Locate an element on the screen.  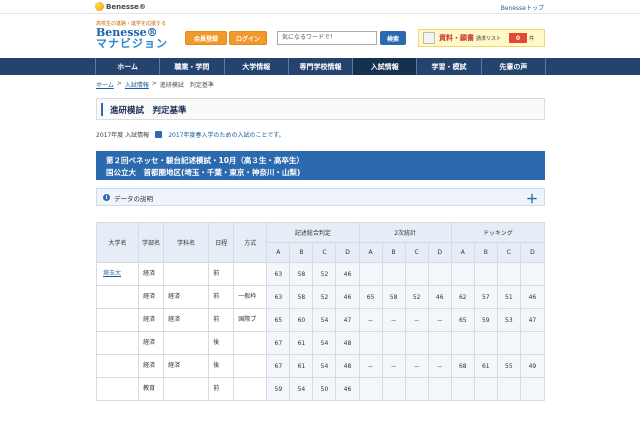
nav-home: ホーム is located at coordinates (127, 66).